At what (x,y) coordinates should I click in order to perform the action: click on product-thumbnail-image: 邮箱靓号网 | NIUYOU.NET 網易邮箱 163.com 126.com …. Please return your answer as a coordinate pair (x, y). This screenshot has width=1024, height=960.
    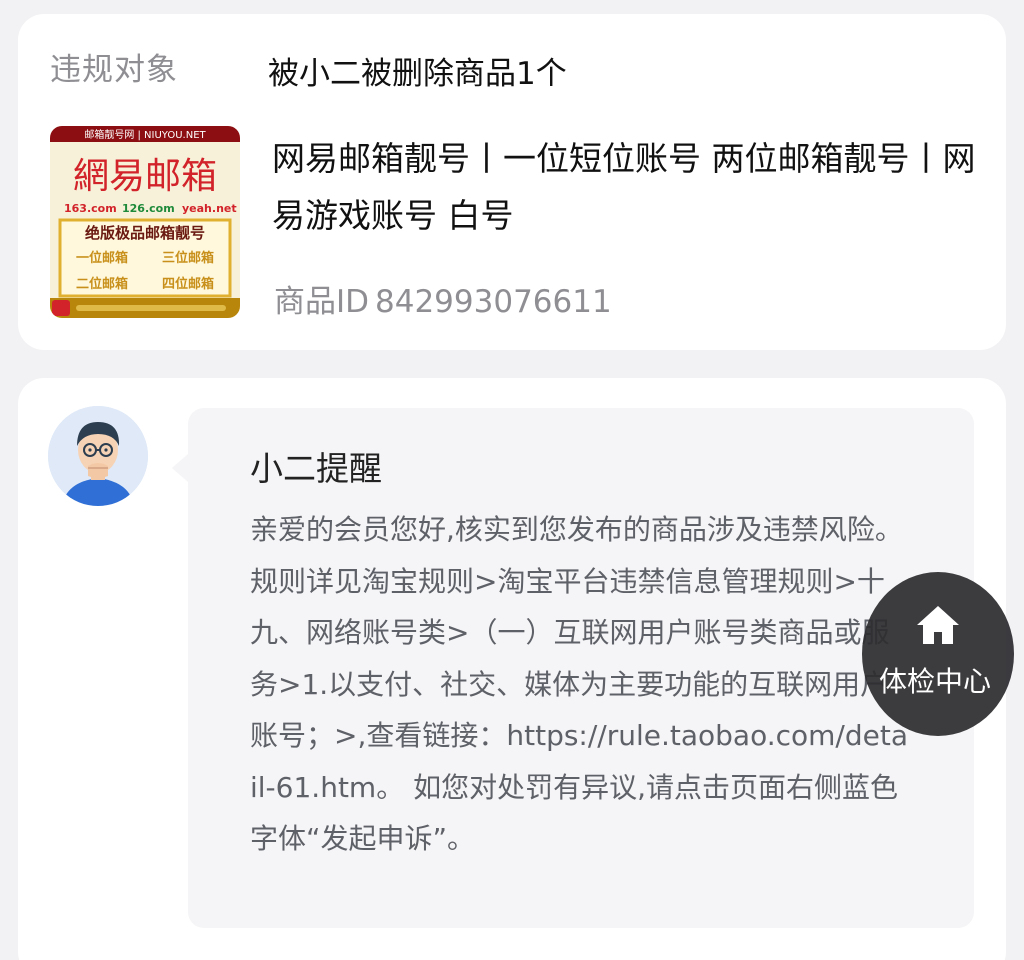
    Looking at the image, I should click on (145, 222).